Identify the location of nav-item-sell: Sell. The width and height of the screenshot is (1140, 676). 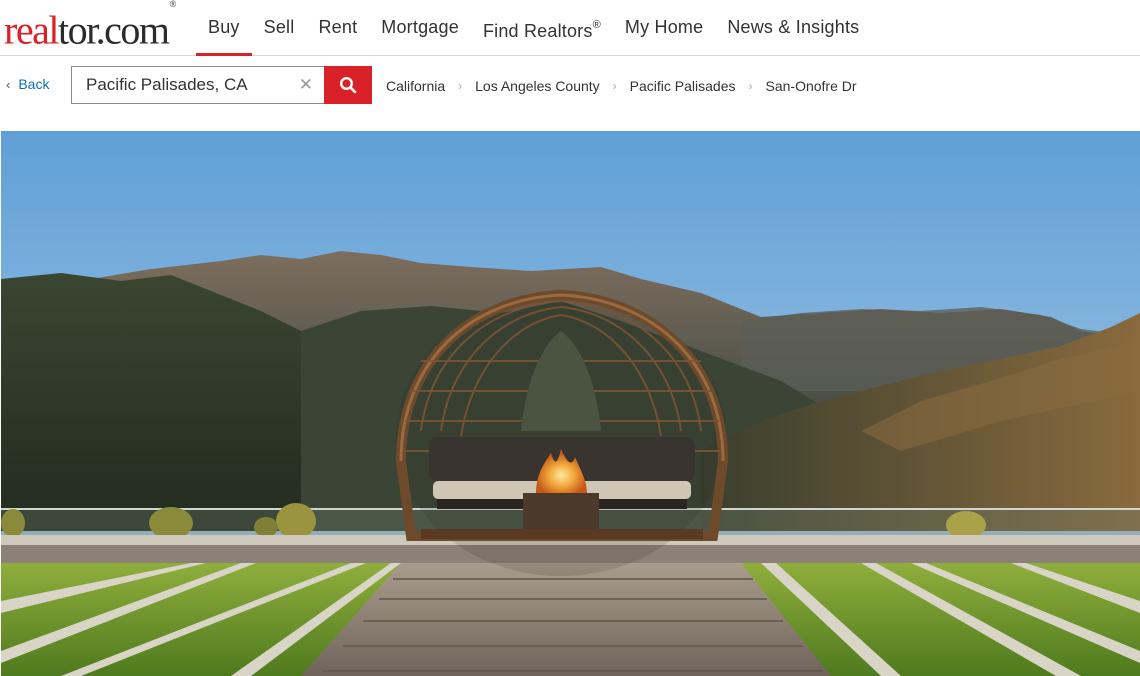
(279, 28).